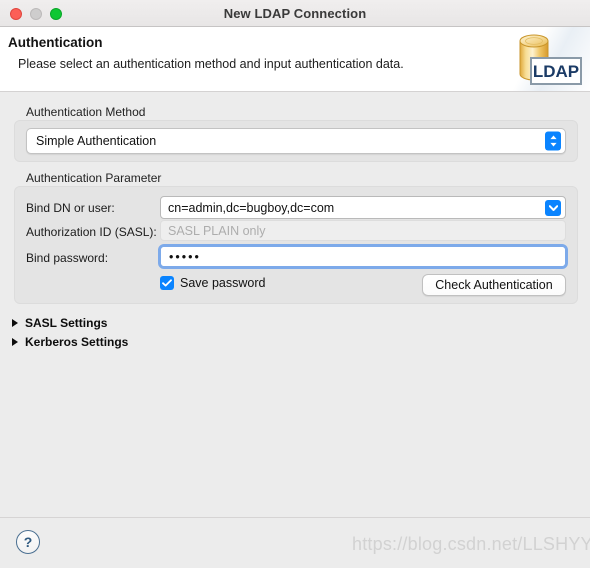 The width and height of the screenshot is (590, 568). I want to click on bind-password-field: •••••, so click(363, 256).